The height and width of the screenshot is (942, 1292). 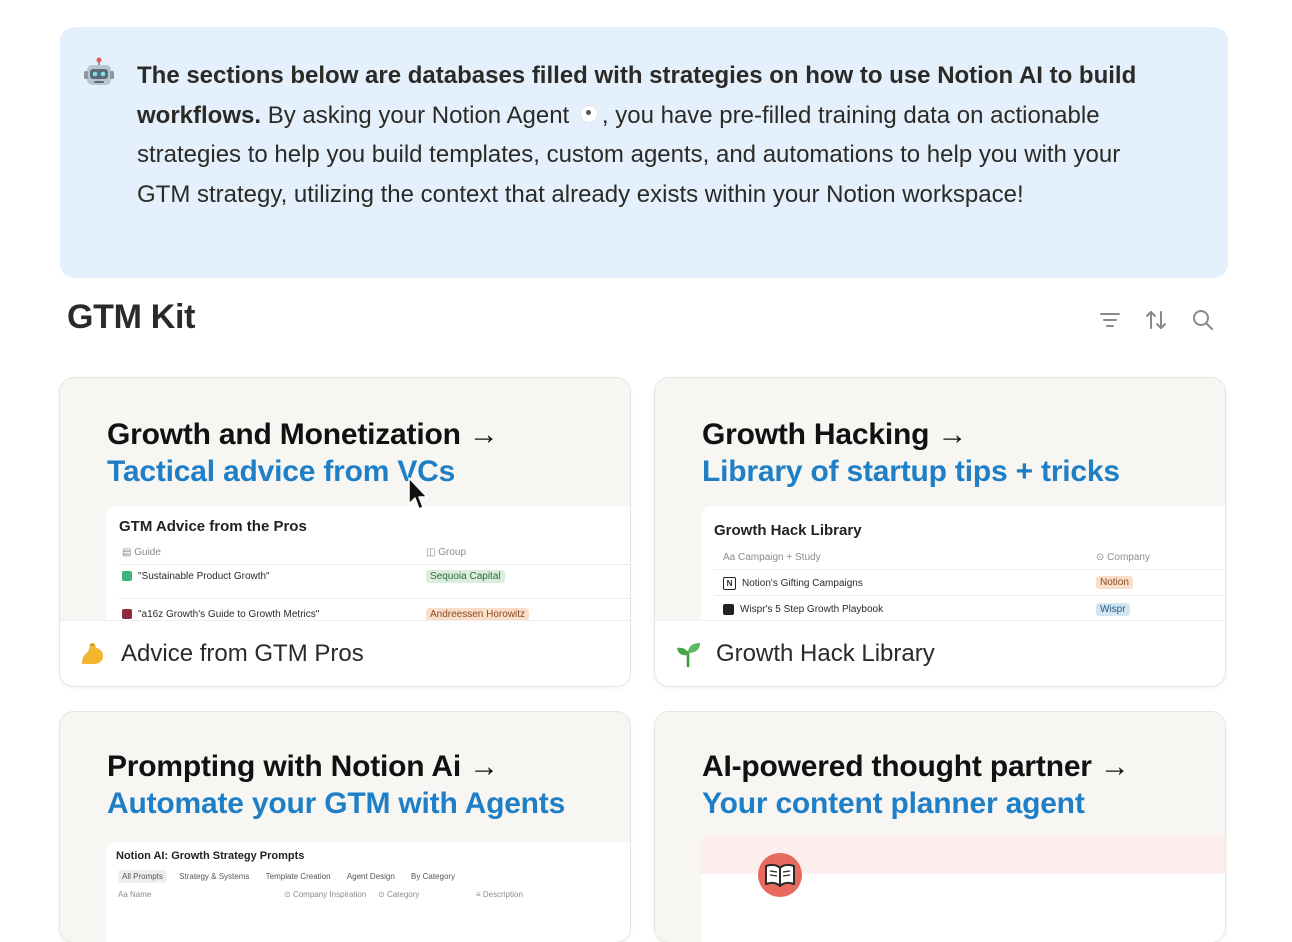 I want to click on search-icon, so click(x=1203, y=320).